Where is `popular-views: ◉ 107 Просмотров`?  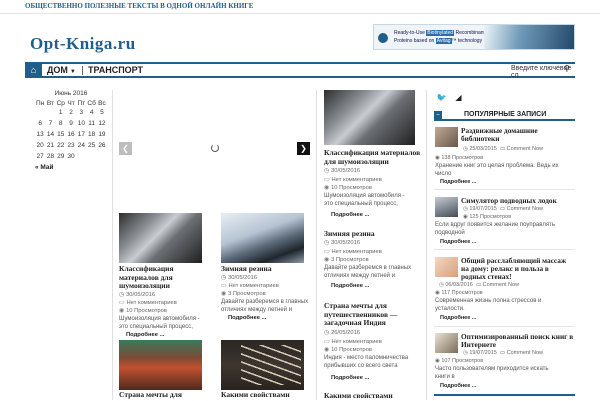
popular-views: ◉ 107 Просмотров is located at coordinates (459, 361).